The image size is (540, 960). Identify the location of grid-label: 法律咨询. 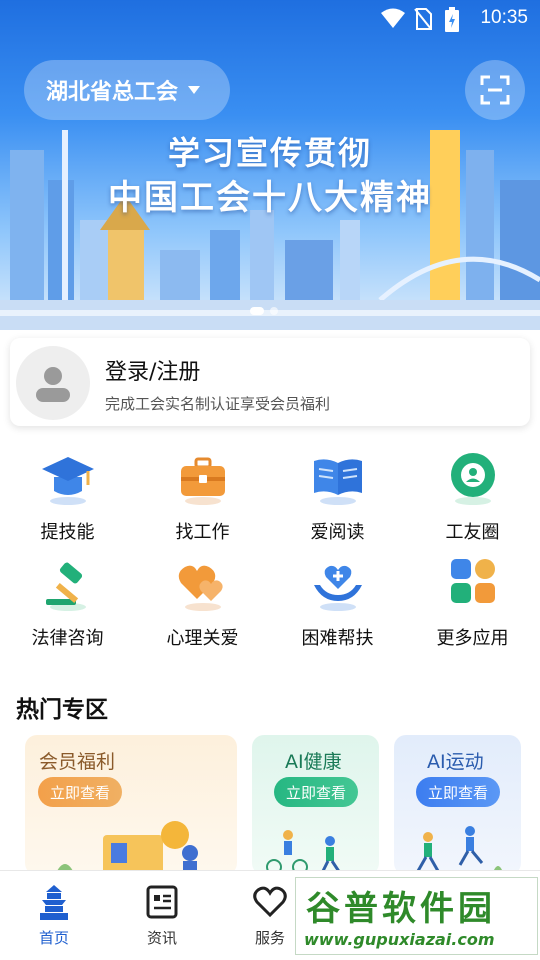
(67, 638).